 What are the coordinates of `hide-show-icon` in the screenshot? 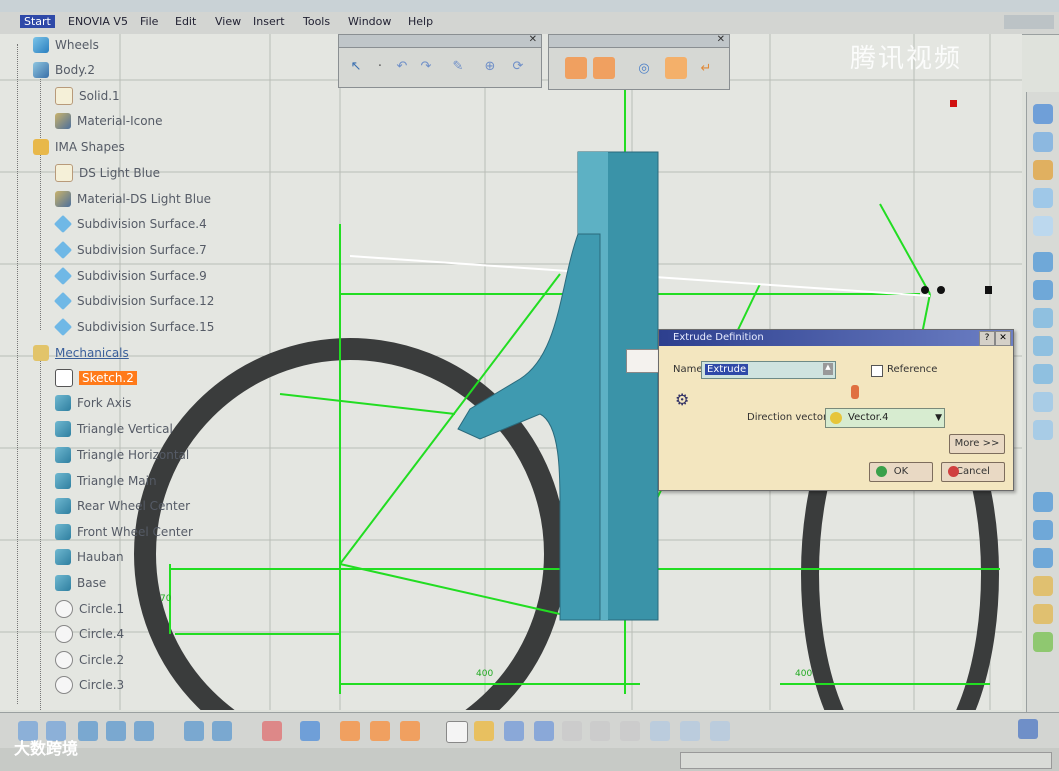 It's located at (380, 731).